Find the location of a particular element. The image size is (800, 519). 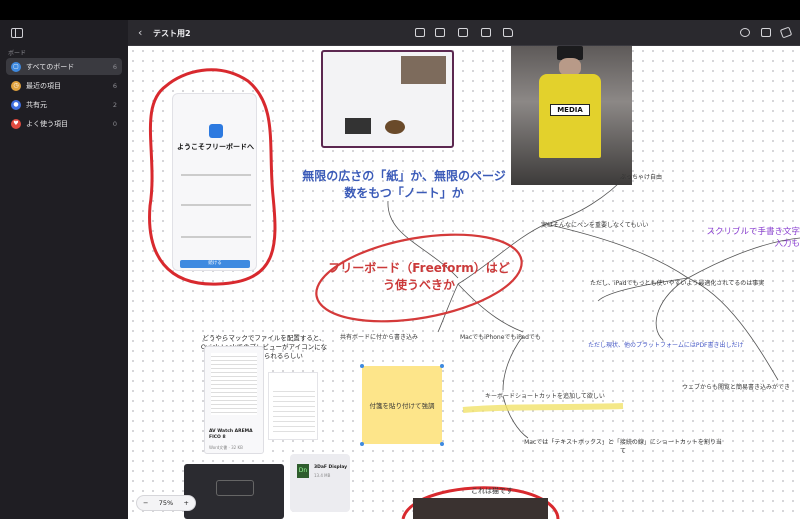

media-photo: MEDIA is located at coordinates (571, 115).